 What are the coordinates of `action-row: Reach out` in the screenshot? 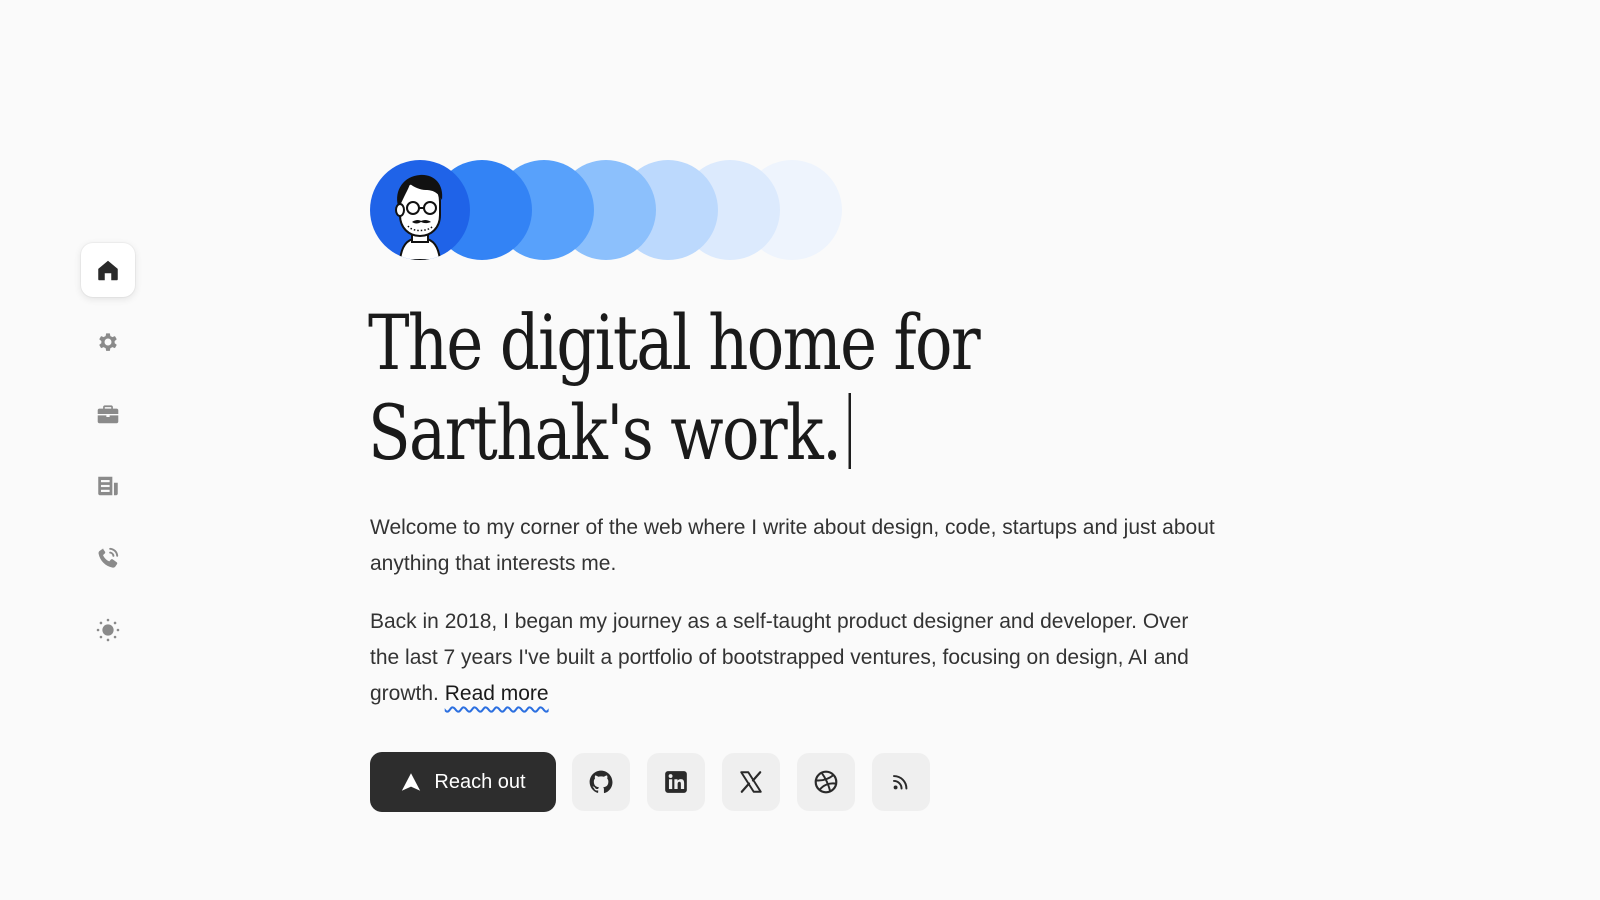 It's located at (658, 782).